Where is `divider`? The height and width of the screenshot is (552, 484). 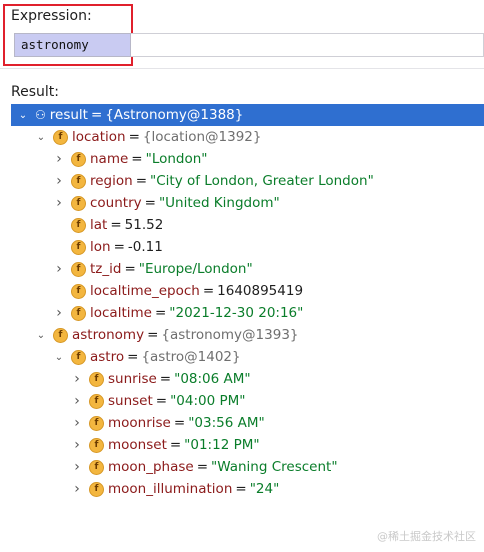
divider is located at coordinates (242, 68).